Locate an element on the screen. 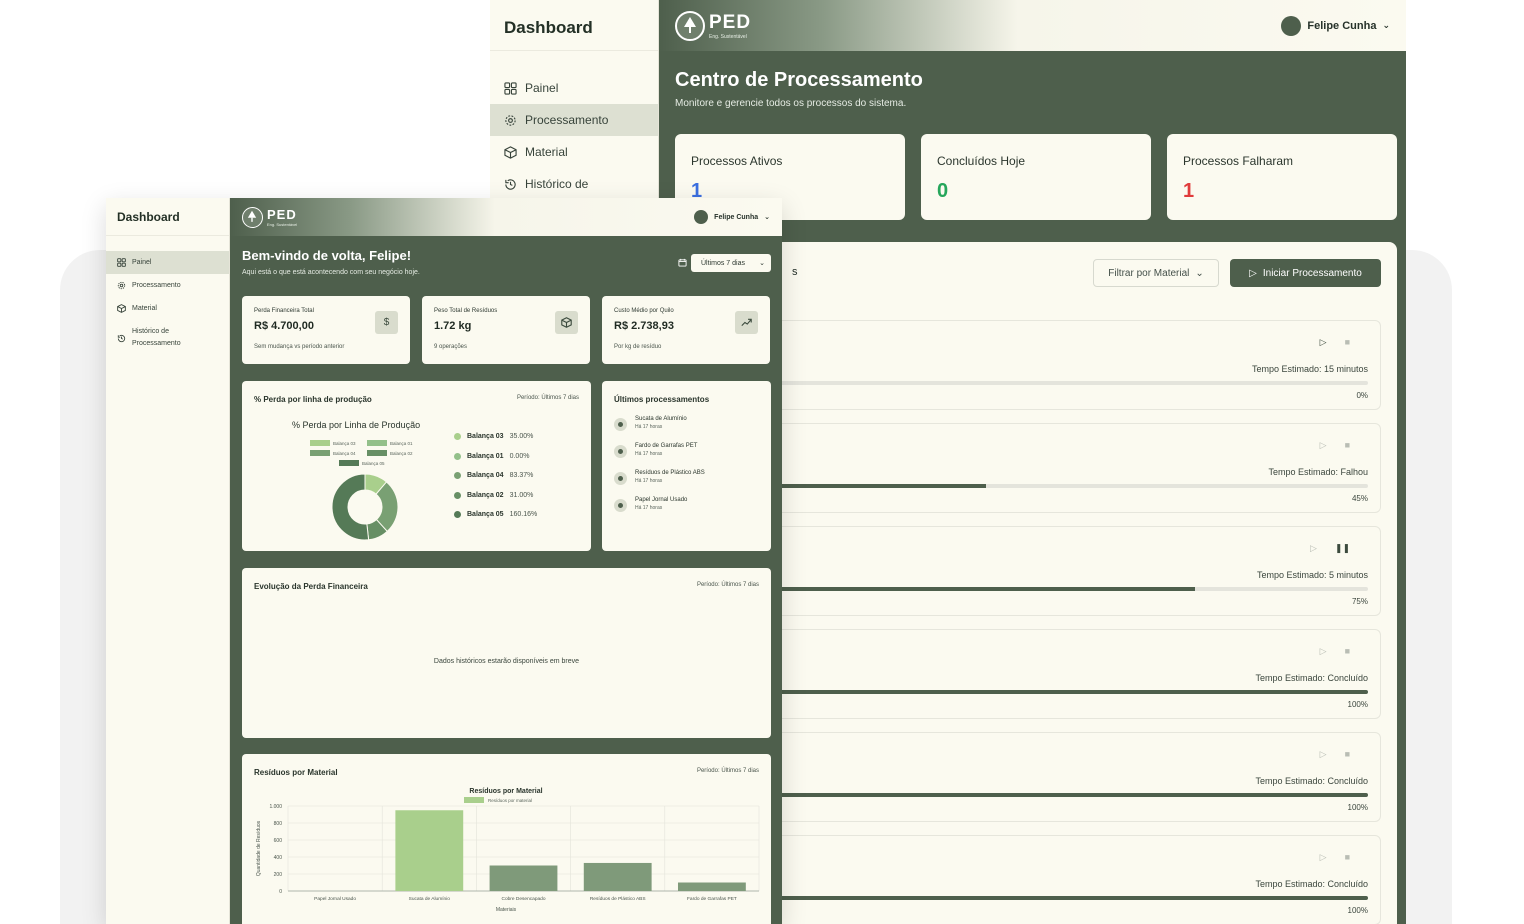  stat-value: 1 is located at coordinates (1189, 191).